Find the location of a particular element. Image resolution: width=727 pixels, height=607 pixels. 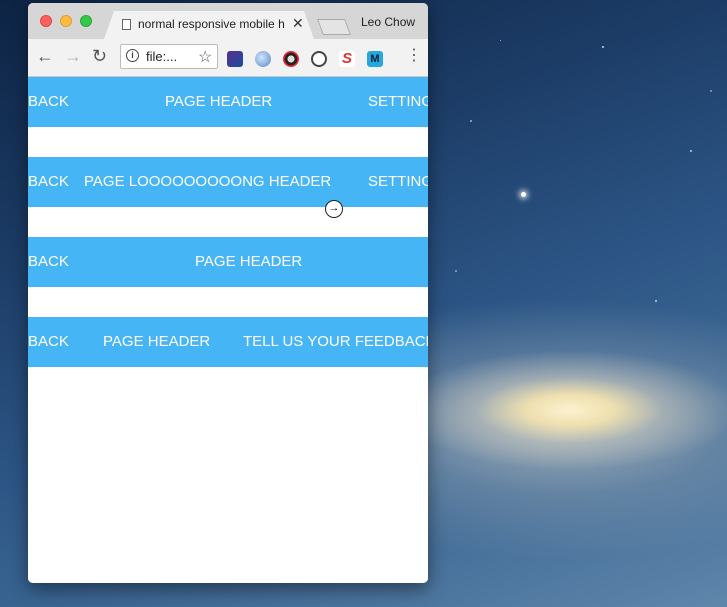

header-bar-1: BACK PAGE HEADER SETTING is located at coordinates (228, 102).